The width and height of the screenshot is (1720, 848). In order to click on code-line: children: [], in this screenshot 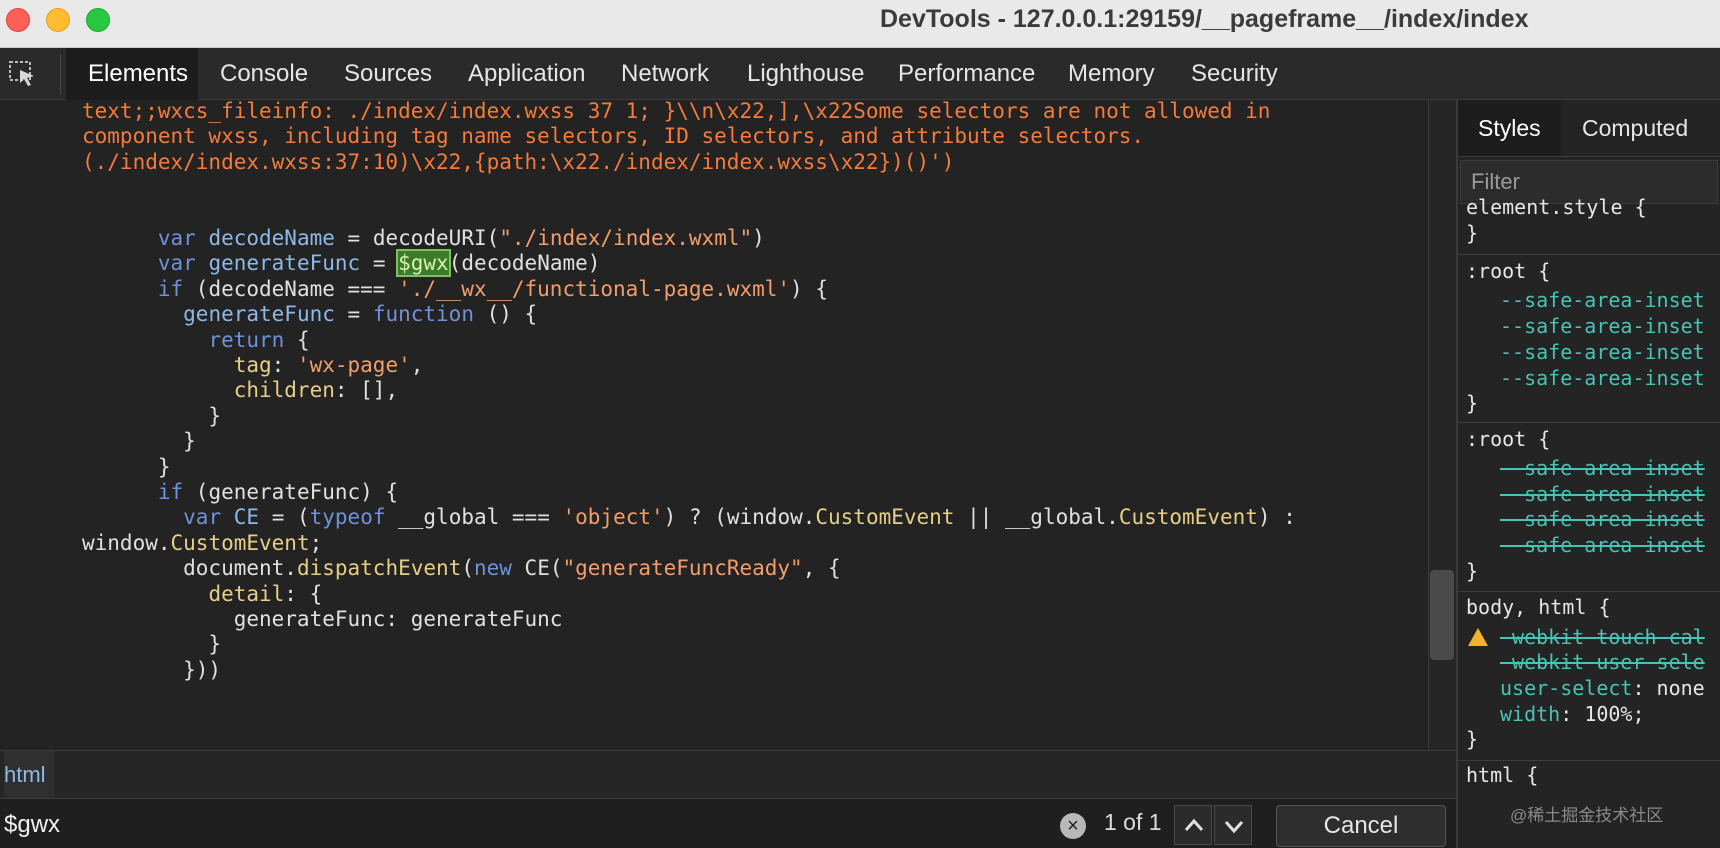, I will do `click(240, 390)`.